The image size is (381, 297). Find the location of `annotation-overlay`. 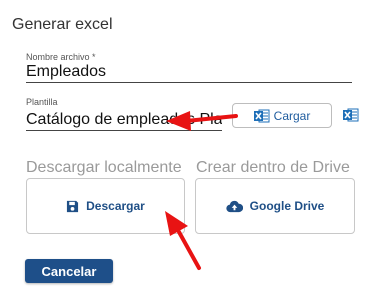

annotation-overlay is located at coordinates (201, 190).